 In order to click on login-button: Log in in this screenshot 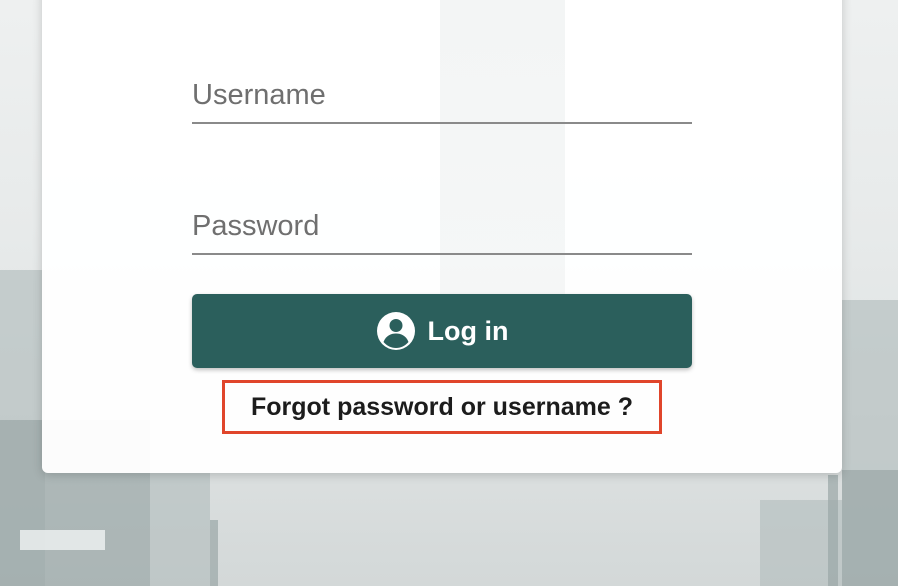, I will do `click(442, 331)`.